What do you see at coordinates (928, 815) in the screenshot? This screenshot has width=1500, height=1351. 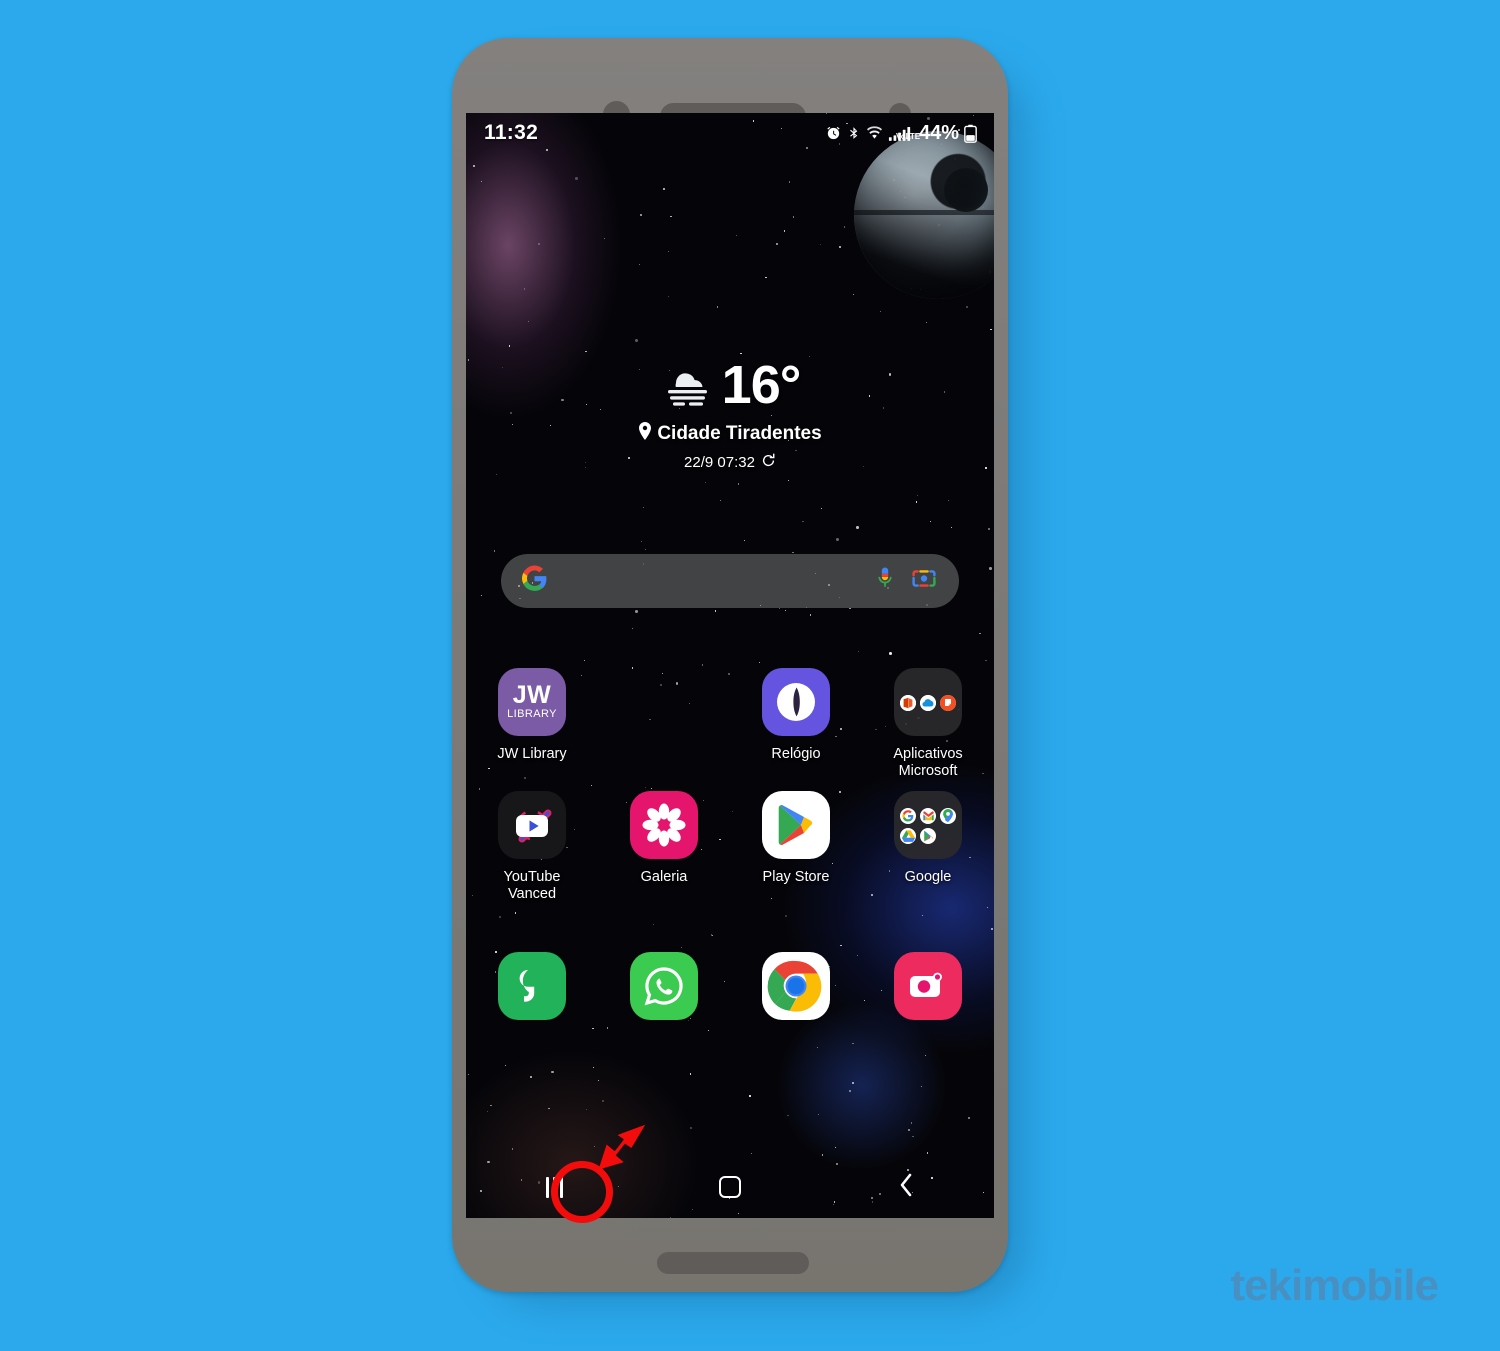 I see `gmail-icon` at bounding box center [928, 815].